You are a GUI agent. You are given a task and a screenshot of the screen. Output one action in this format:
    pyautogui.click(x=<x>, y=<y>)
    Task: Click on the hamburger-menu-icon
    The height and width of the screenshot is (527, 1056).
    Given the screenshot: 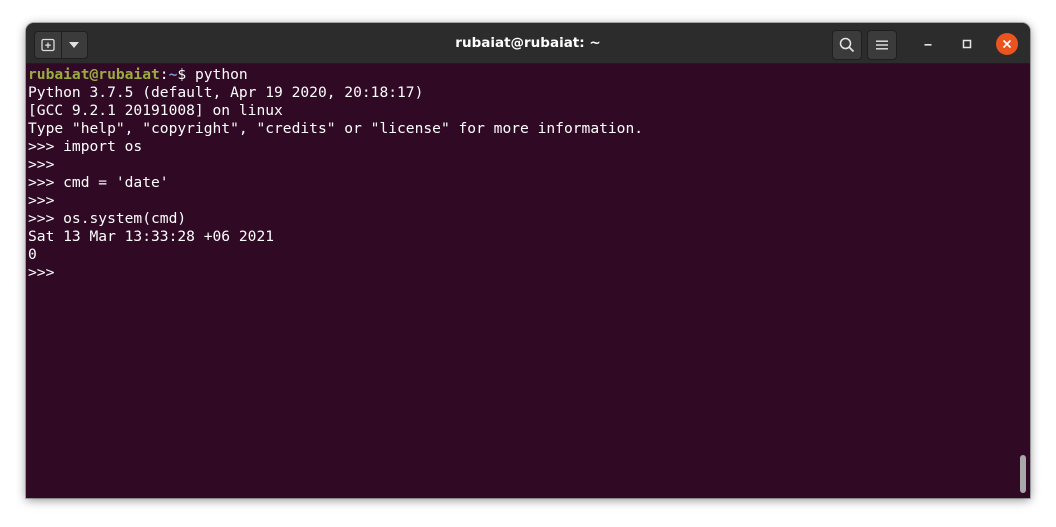 What is the action you would take?
    pyautogui.click(x=882, y=45)
    